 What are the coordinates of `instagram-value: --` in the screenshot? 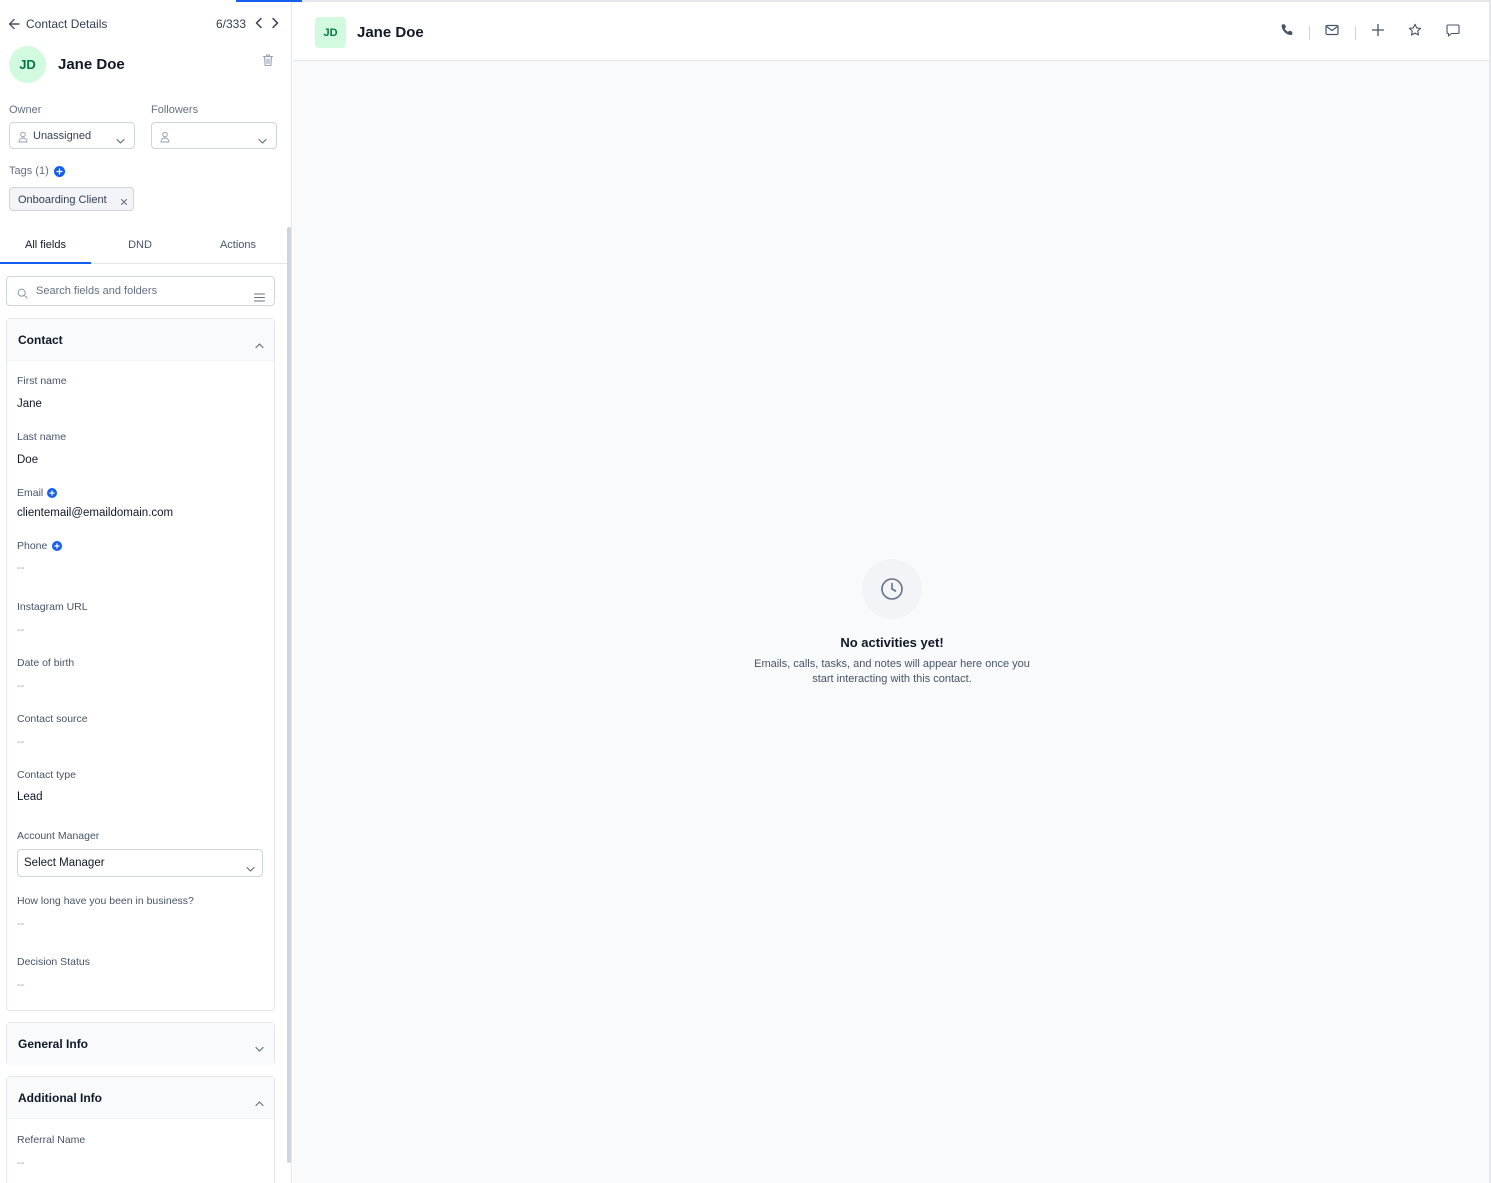 It's located at (20, 630).